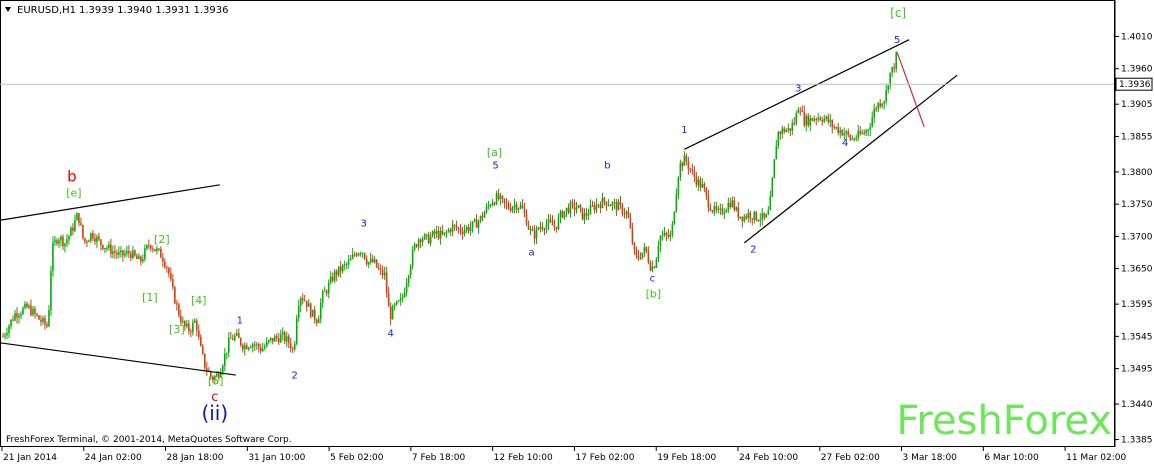  What do you see at coordinates (117, 10) in the screenshot?
I see `chart-header: EURUSD,H1 1.3939 1.3940 1.3931 1.3936` at bounding box center [117, 10].